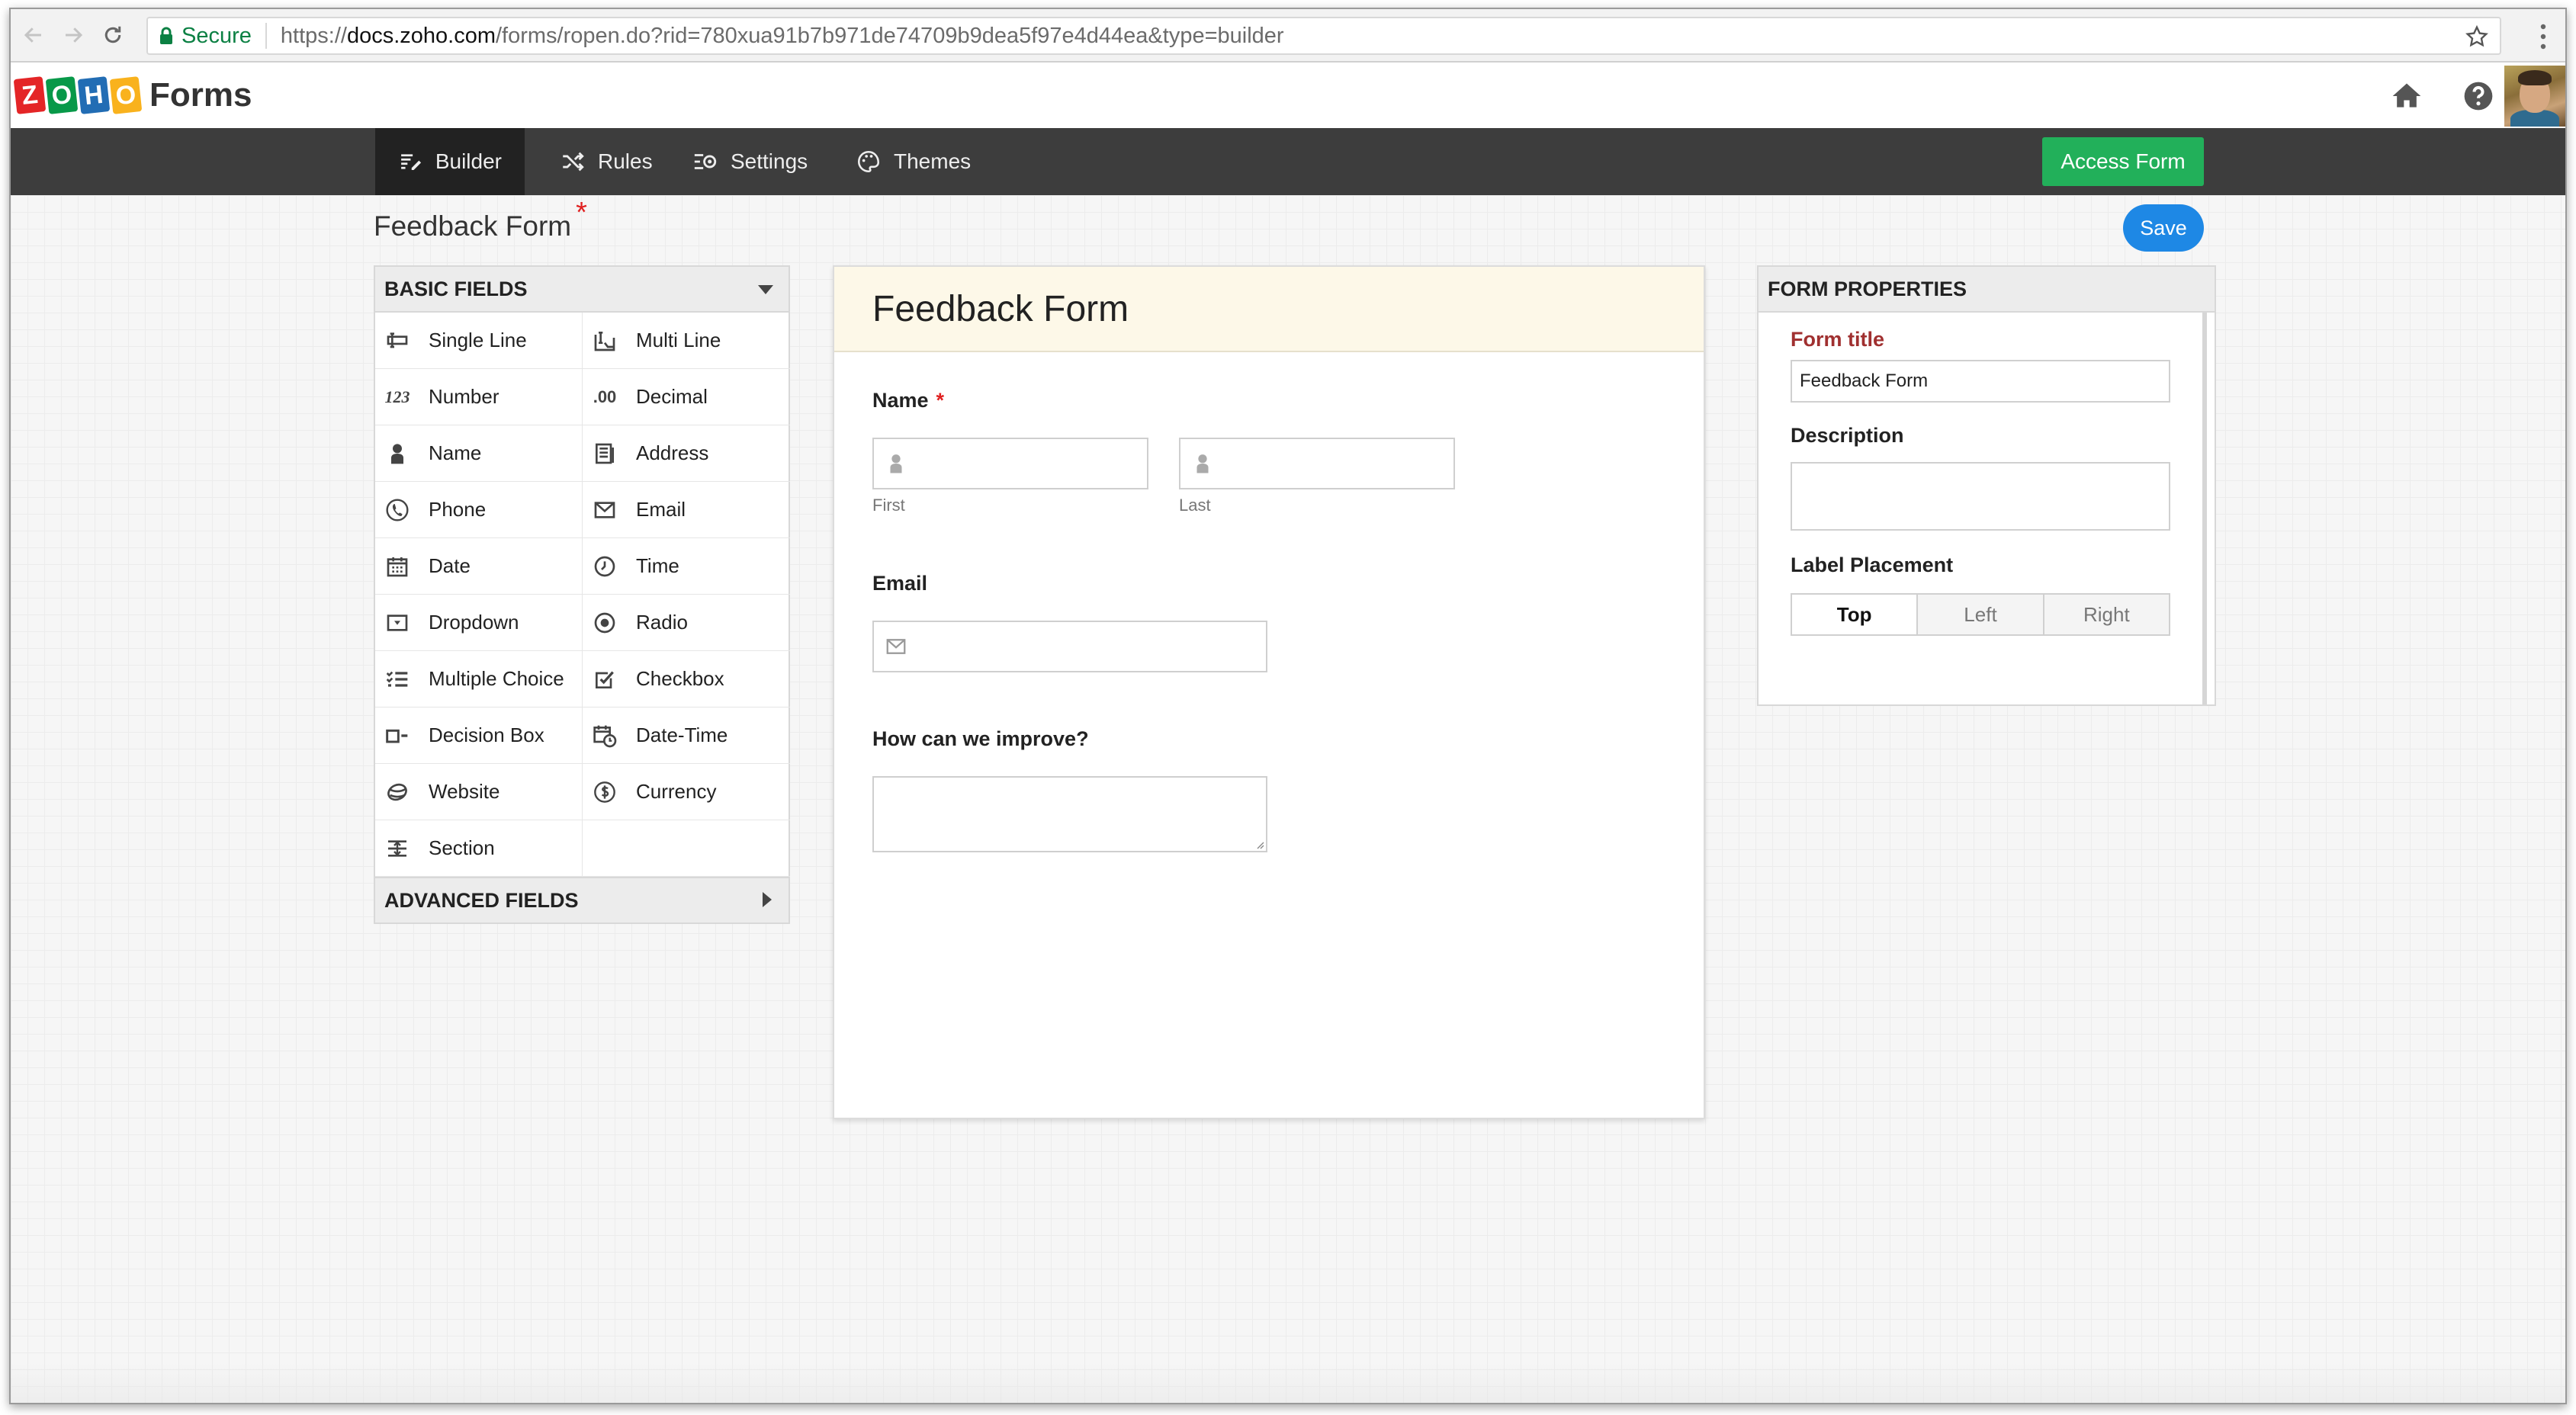  What do you see at coordinates (200, 95) in the screenshot?
I see `product-name: Forms` at bounding box center [200, 95].